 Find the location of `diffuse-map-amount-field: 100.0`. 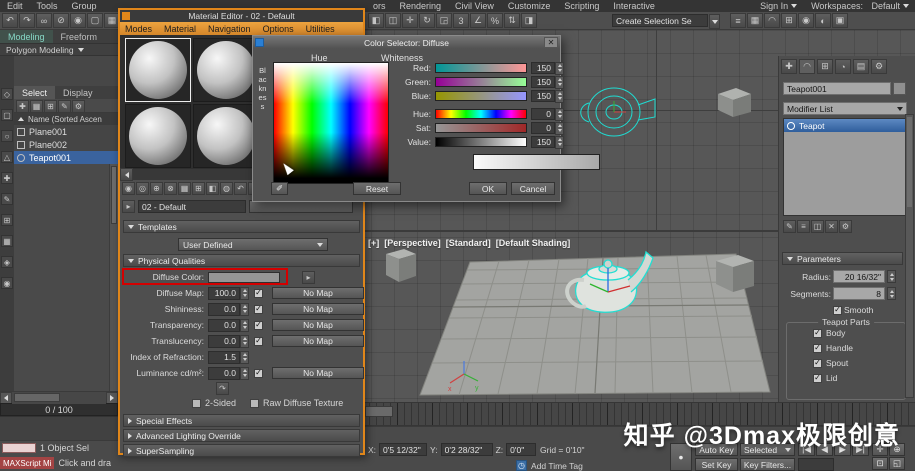

diffuse-map-amount-field: 100.0 is located at coordinates (224, 293).